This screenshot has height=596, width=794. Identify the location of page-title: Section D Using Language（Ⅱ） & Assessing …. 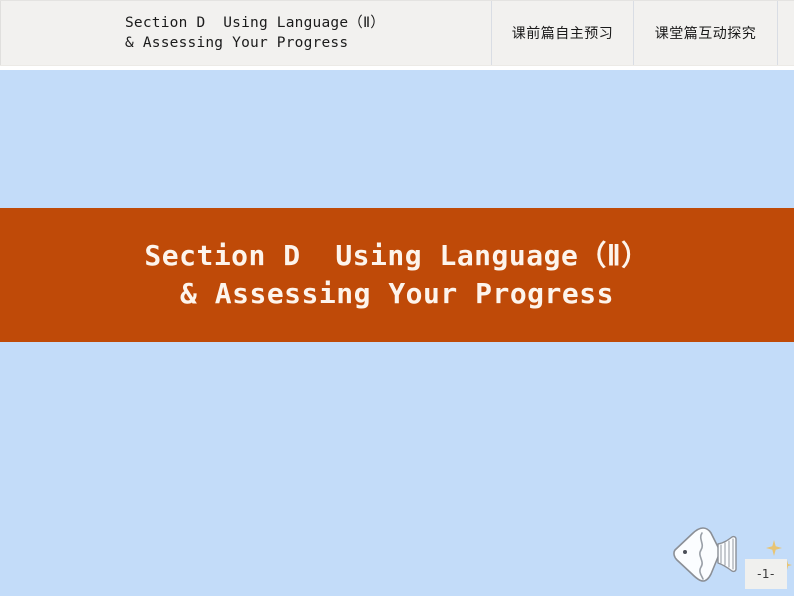
(246, 33).